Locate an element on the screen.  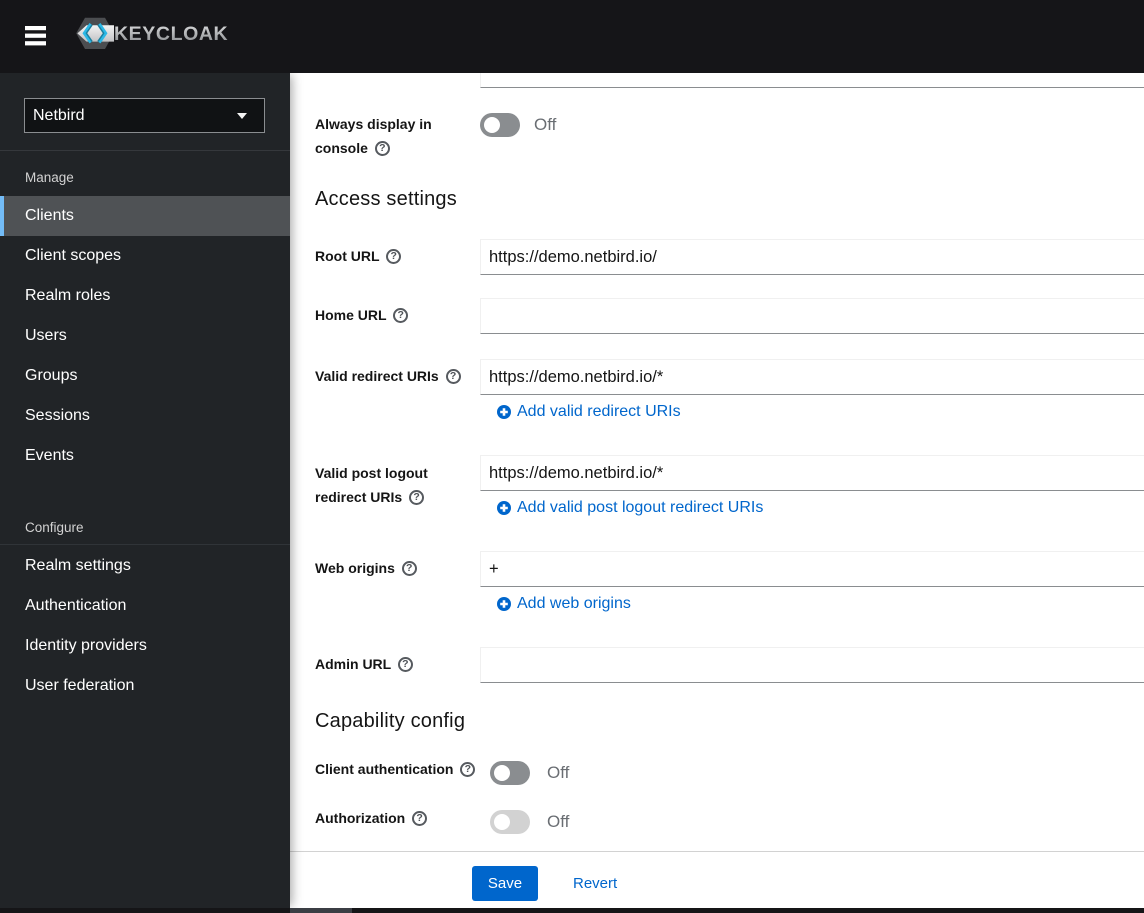
svg-text: KEYCLOAK is located at coordinates (171, 34).